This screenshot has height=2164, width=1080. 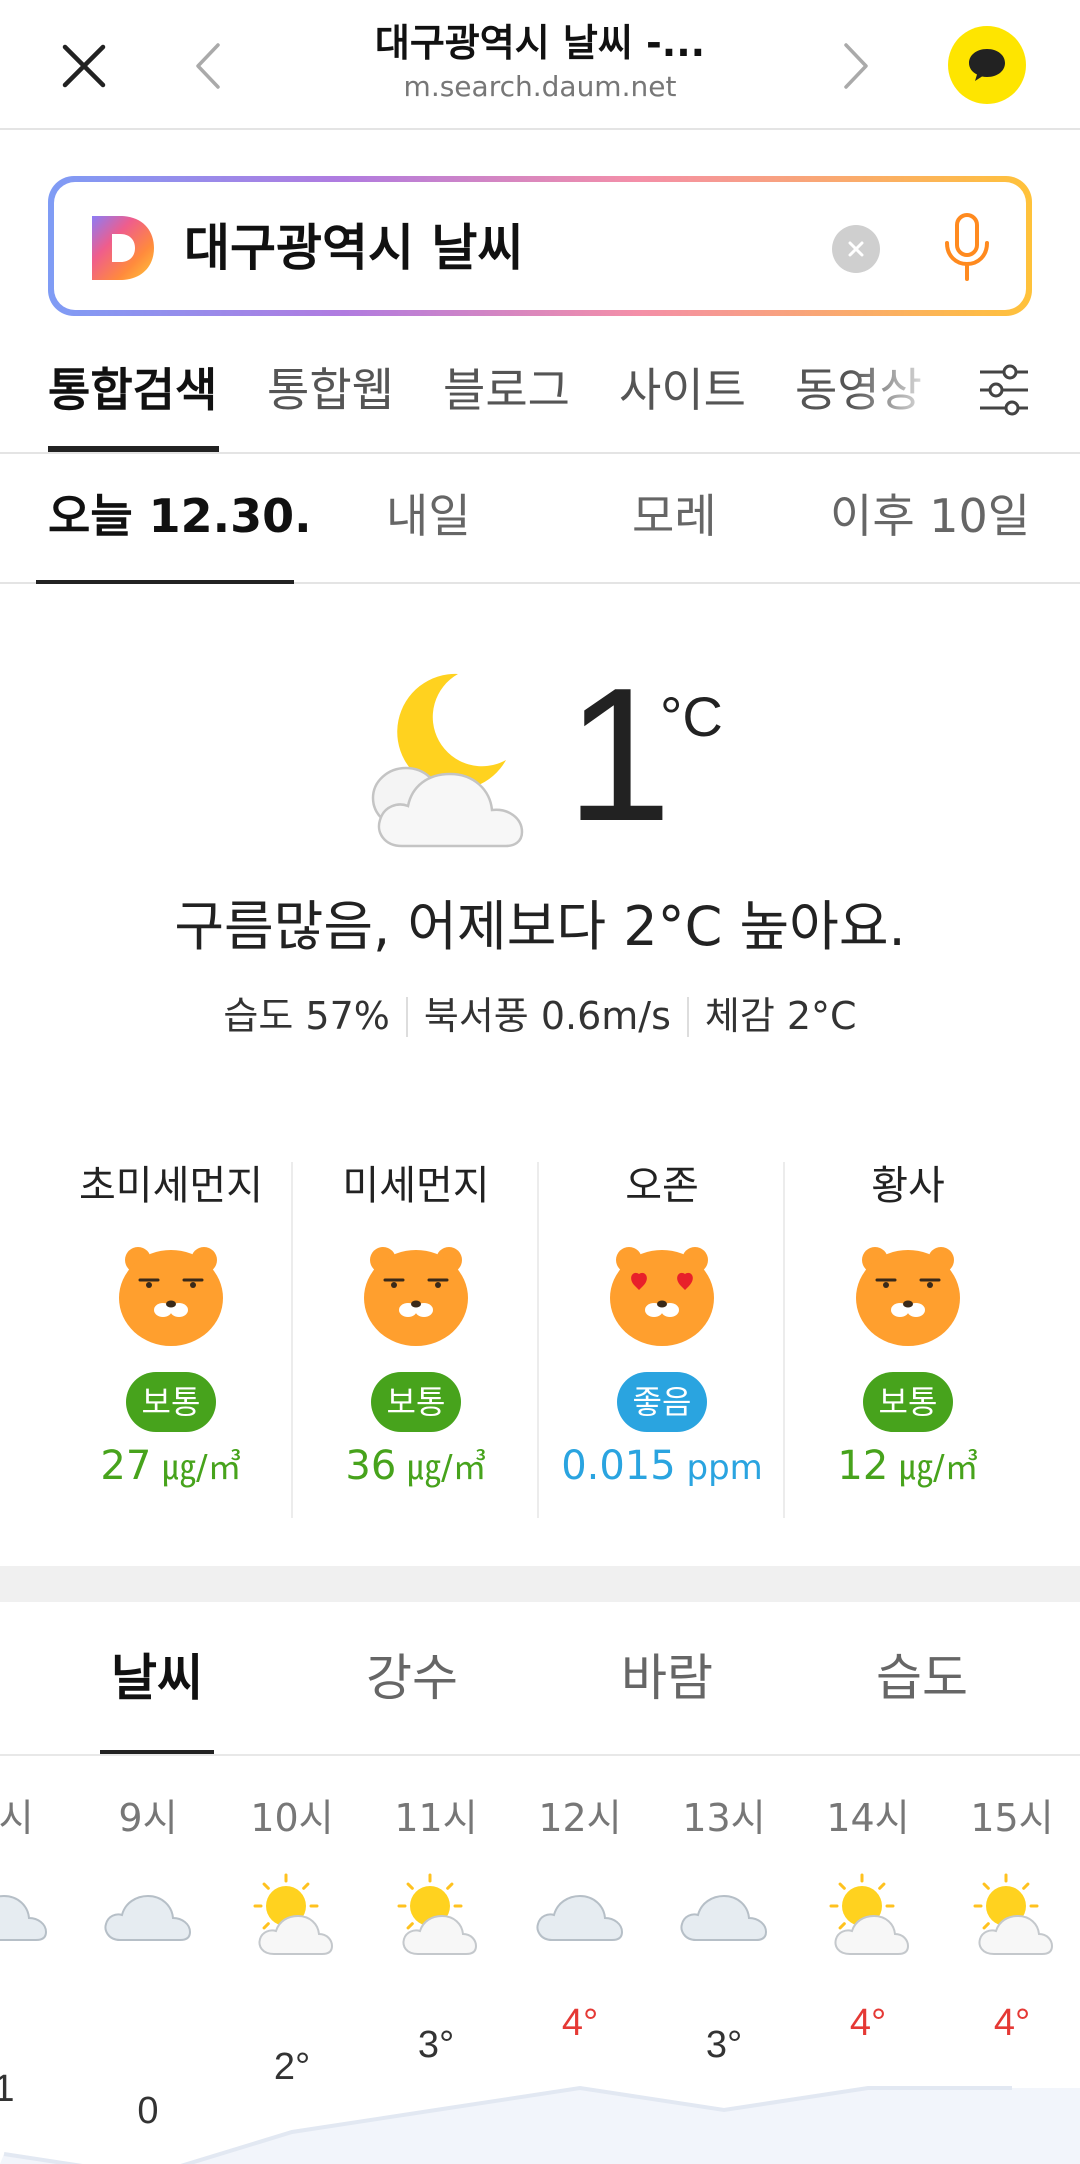 I want to click on kakaotalk-share-button, so click(x=987, y=65).